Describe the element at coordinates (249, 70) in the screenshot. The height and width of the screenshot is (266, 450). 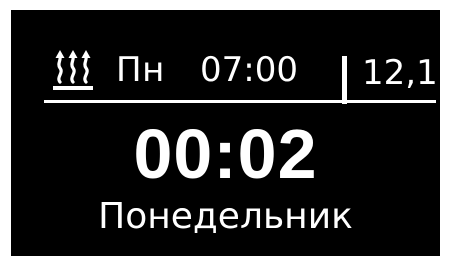
I see `schedule-time: 07:00` at that location.